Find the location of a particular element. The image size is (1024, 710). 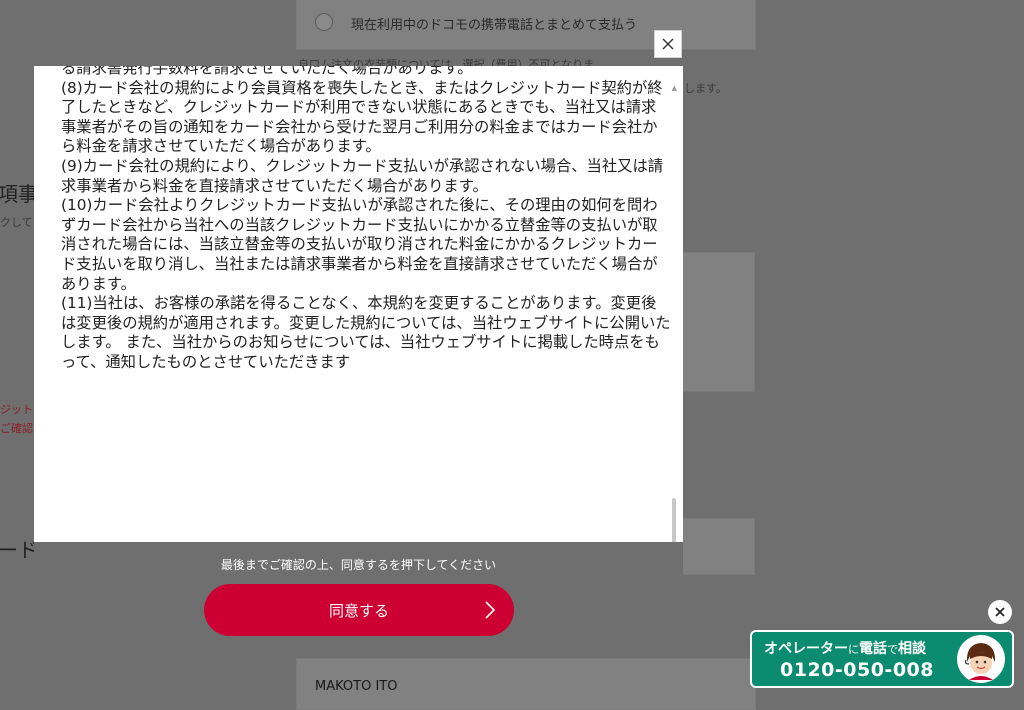

section-subtext-fragment: クして is located at coordinates (16, 222).